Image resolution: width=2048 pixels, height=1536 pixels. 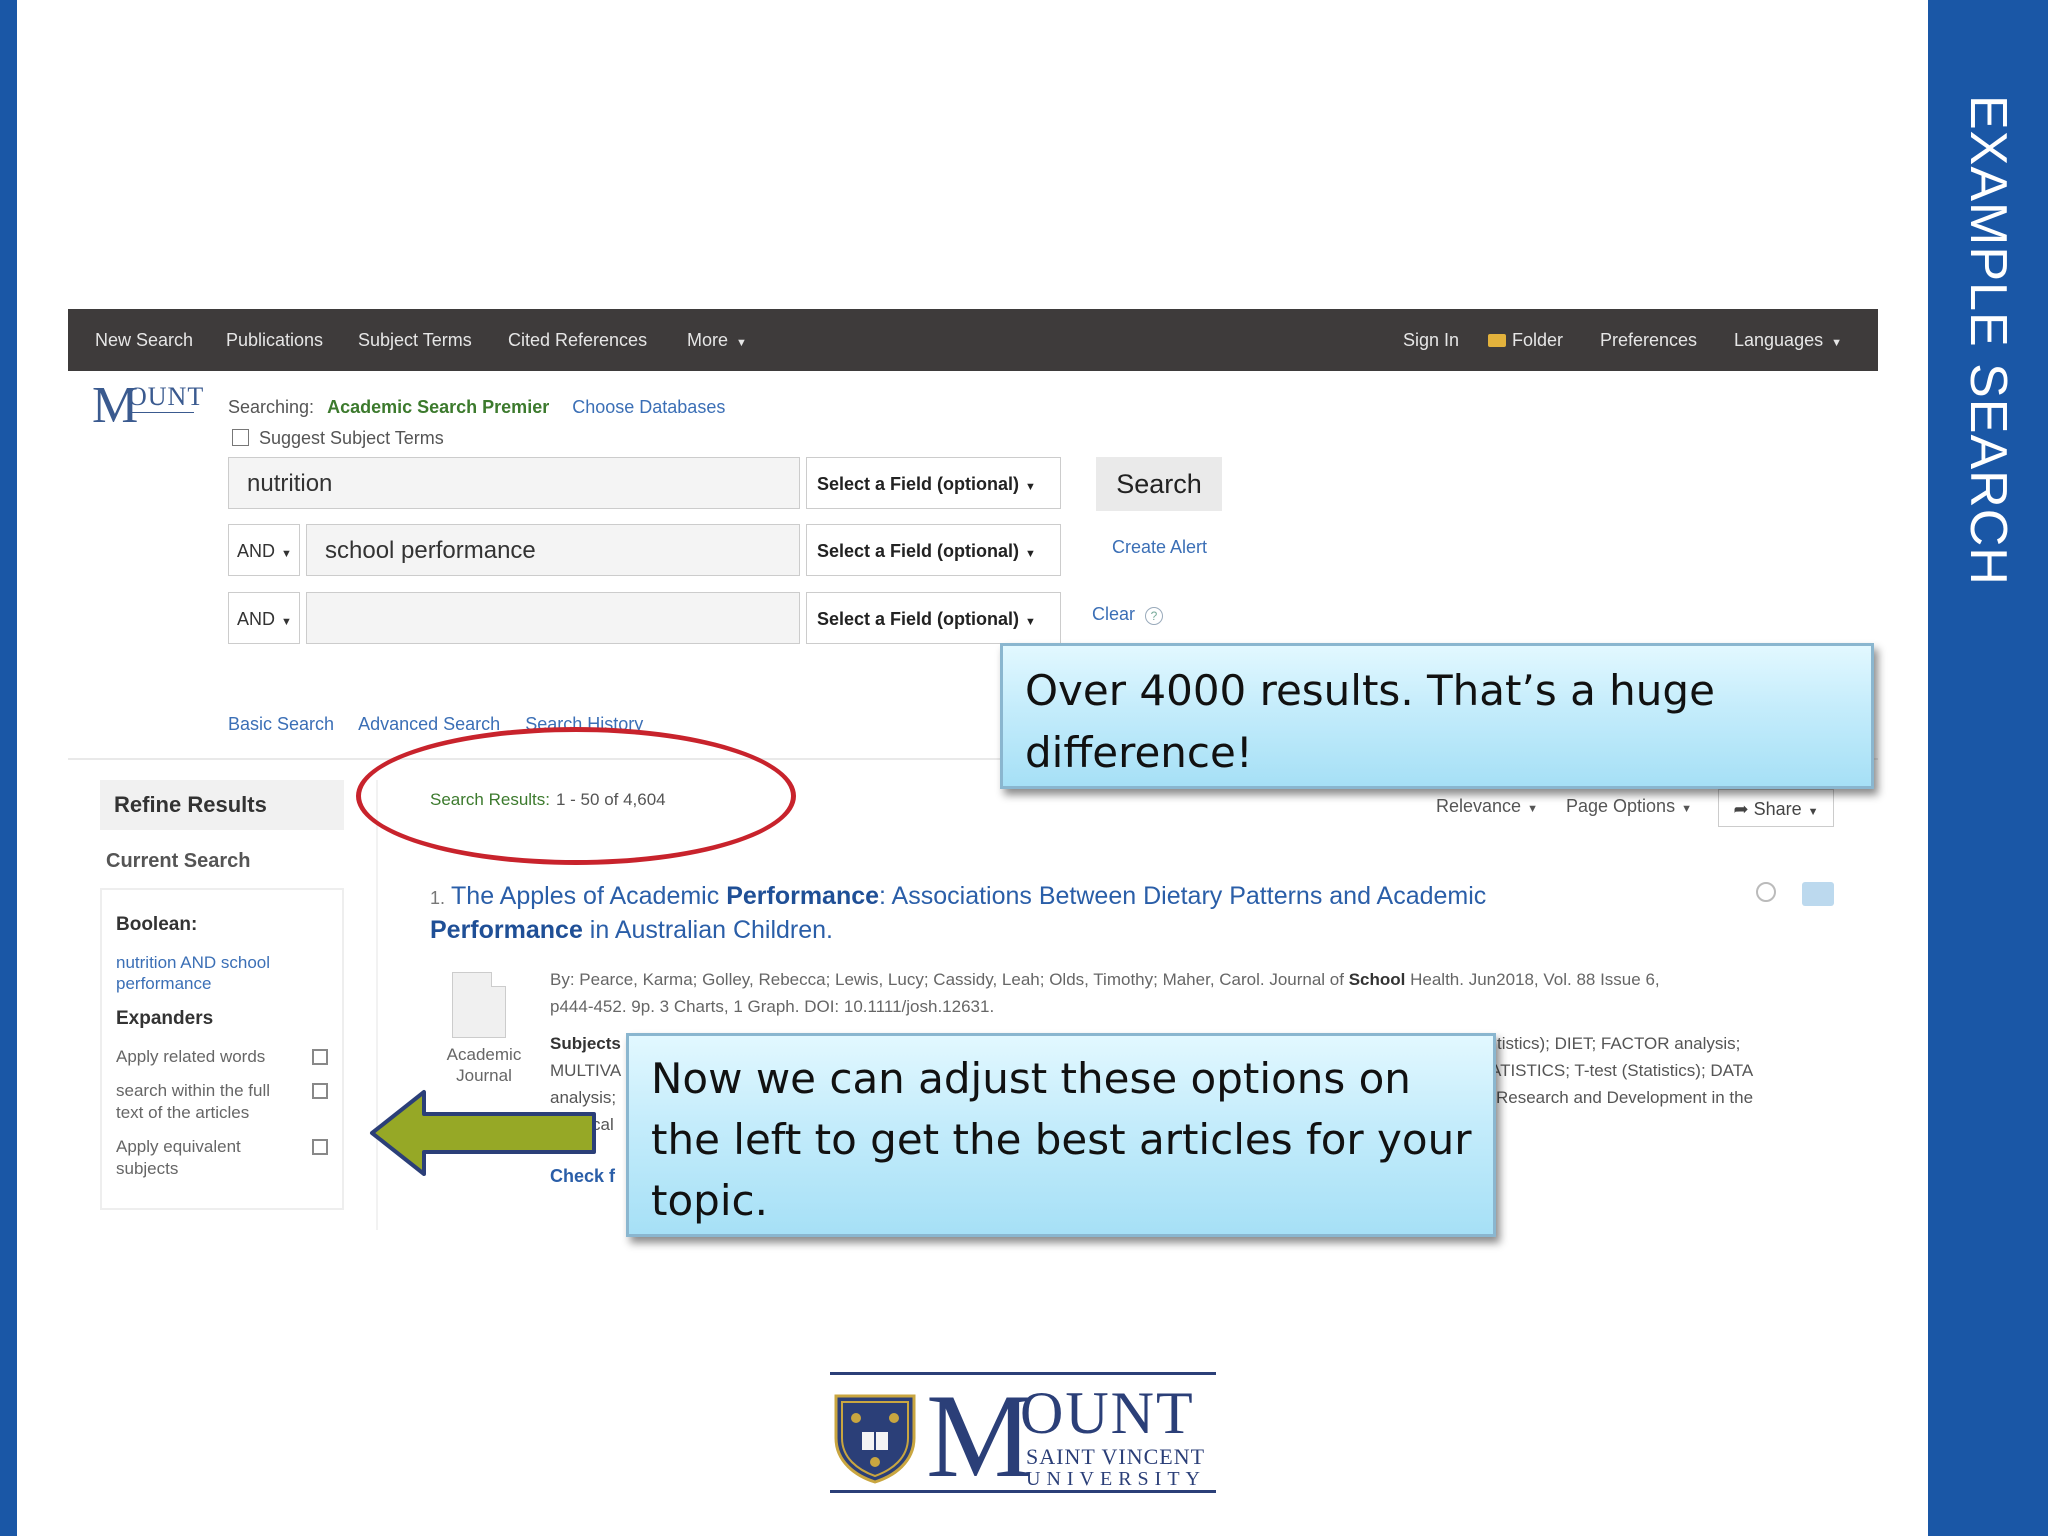 I want to click on left-arrow-icon, so click(x=483, y=1133).